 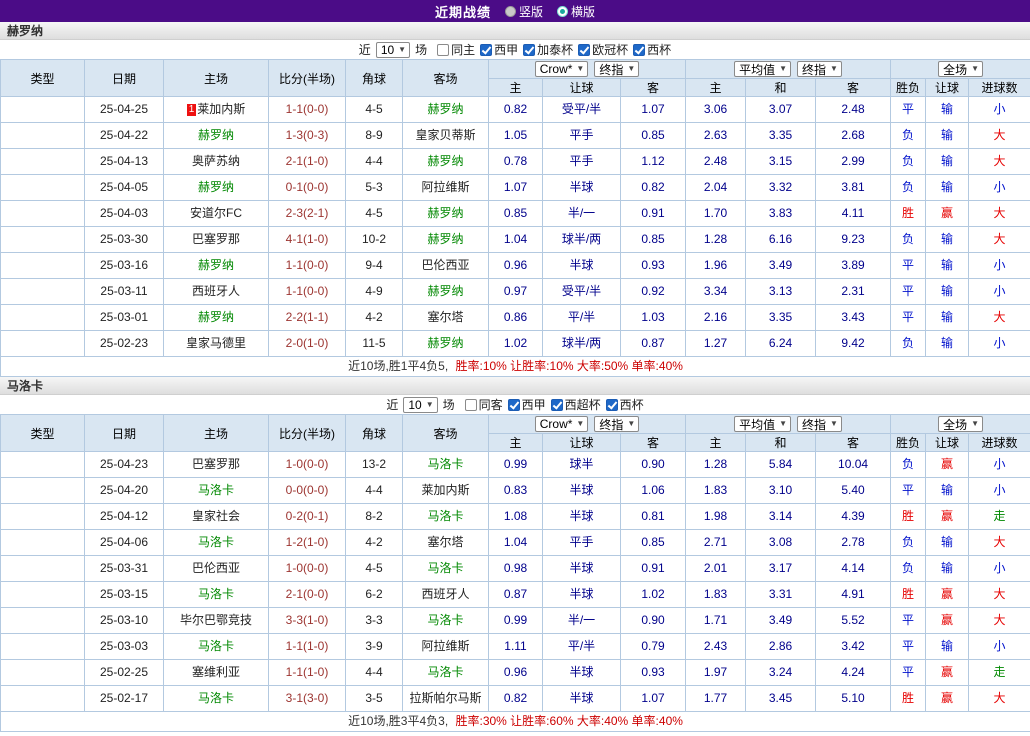 I want to click on cell-odds-away: 0.90, so click(x=653, y=620).